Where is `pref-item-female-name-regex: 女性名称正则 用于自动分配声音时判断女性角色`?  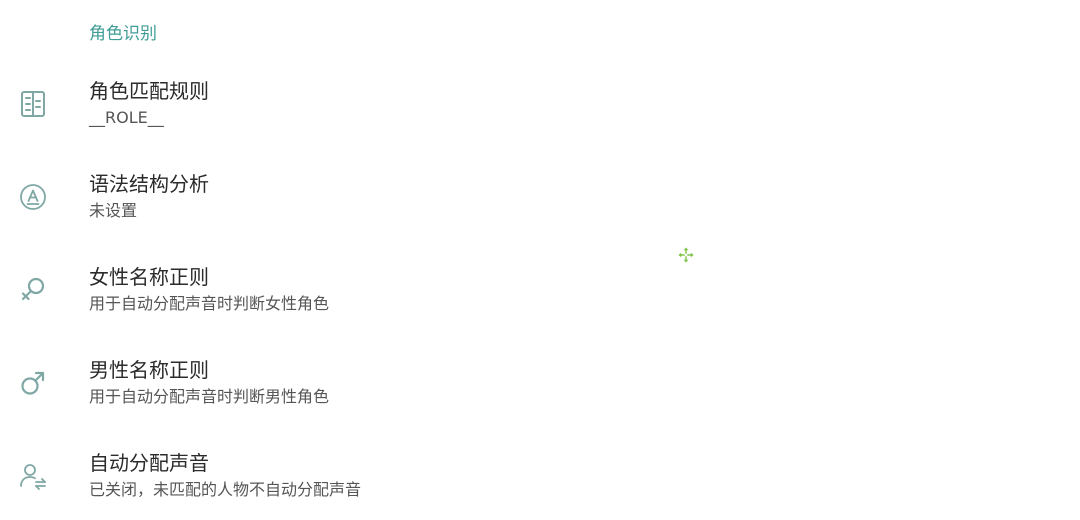 pref-item-female-name-regex: 女性名称正则 用于自动分配声音时判断女性角色 is located at coordinates (540, 299).